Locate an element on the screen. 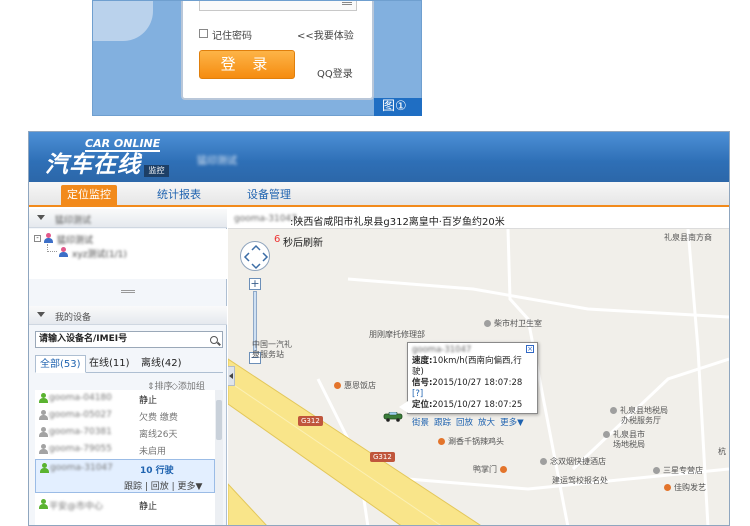 This screenshot has height=526, width=750. popup-signal-line: 信号:2015/10/27 18:07:28 [?] is located at coordinates (467, 388).